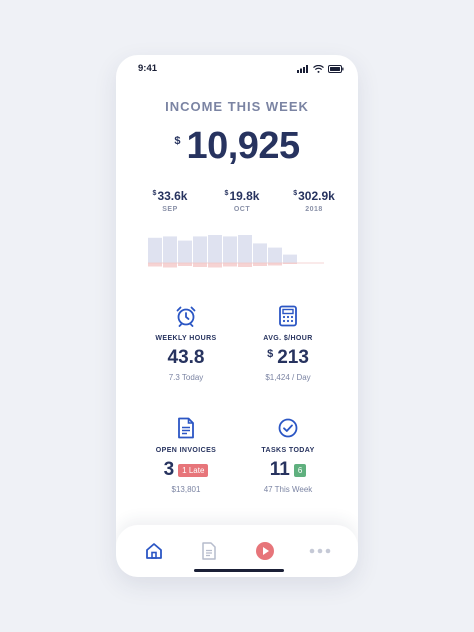 The width and height of the screenshot is (474, 632). I want to click on status-time: 9:41, so click(148, 68).